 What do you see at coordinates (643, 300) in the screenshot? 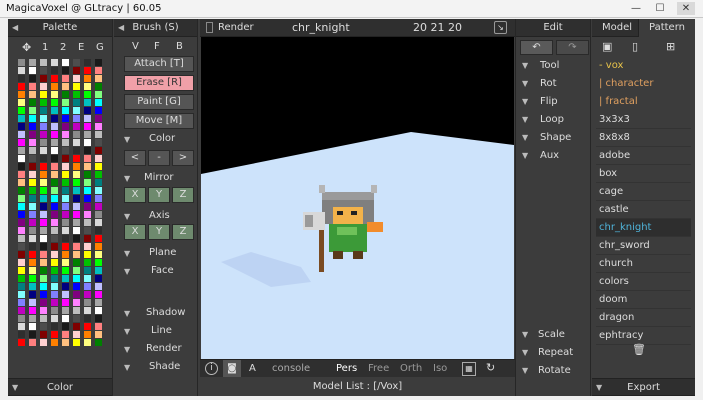
I see `file-item: doom` at bounding box center [643, 300].